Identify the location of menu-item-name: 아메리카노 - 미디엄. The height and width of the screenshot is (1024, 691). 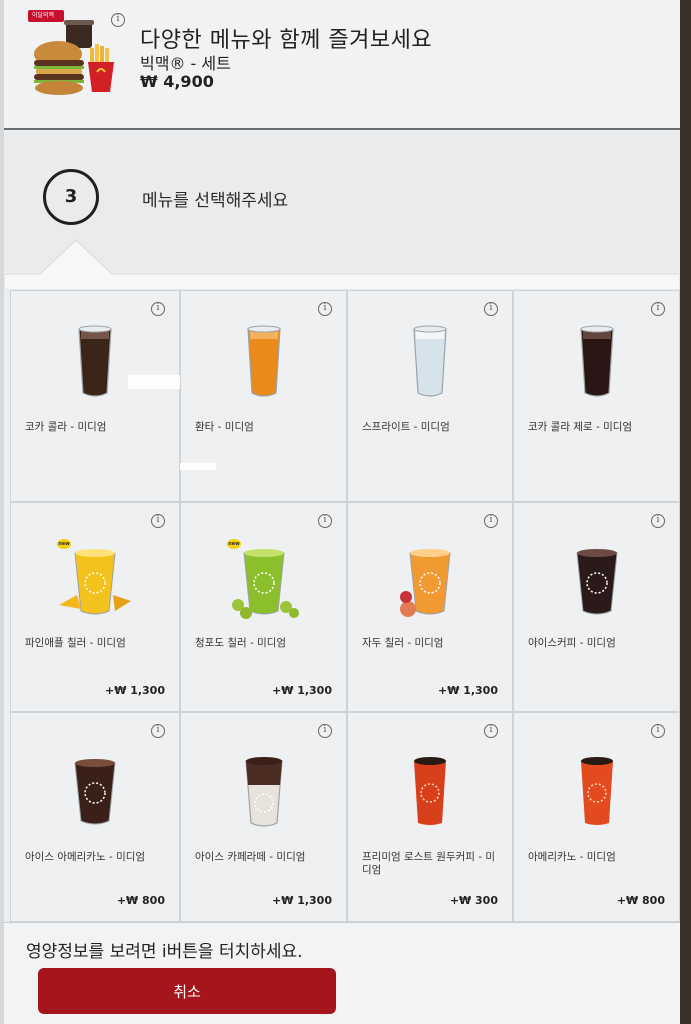
(572, 857).